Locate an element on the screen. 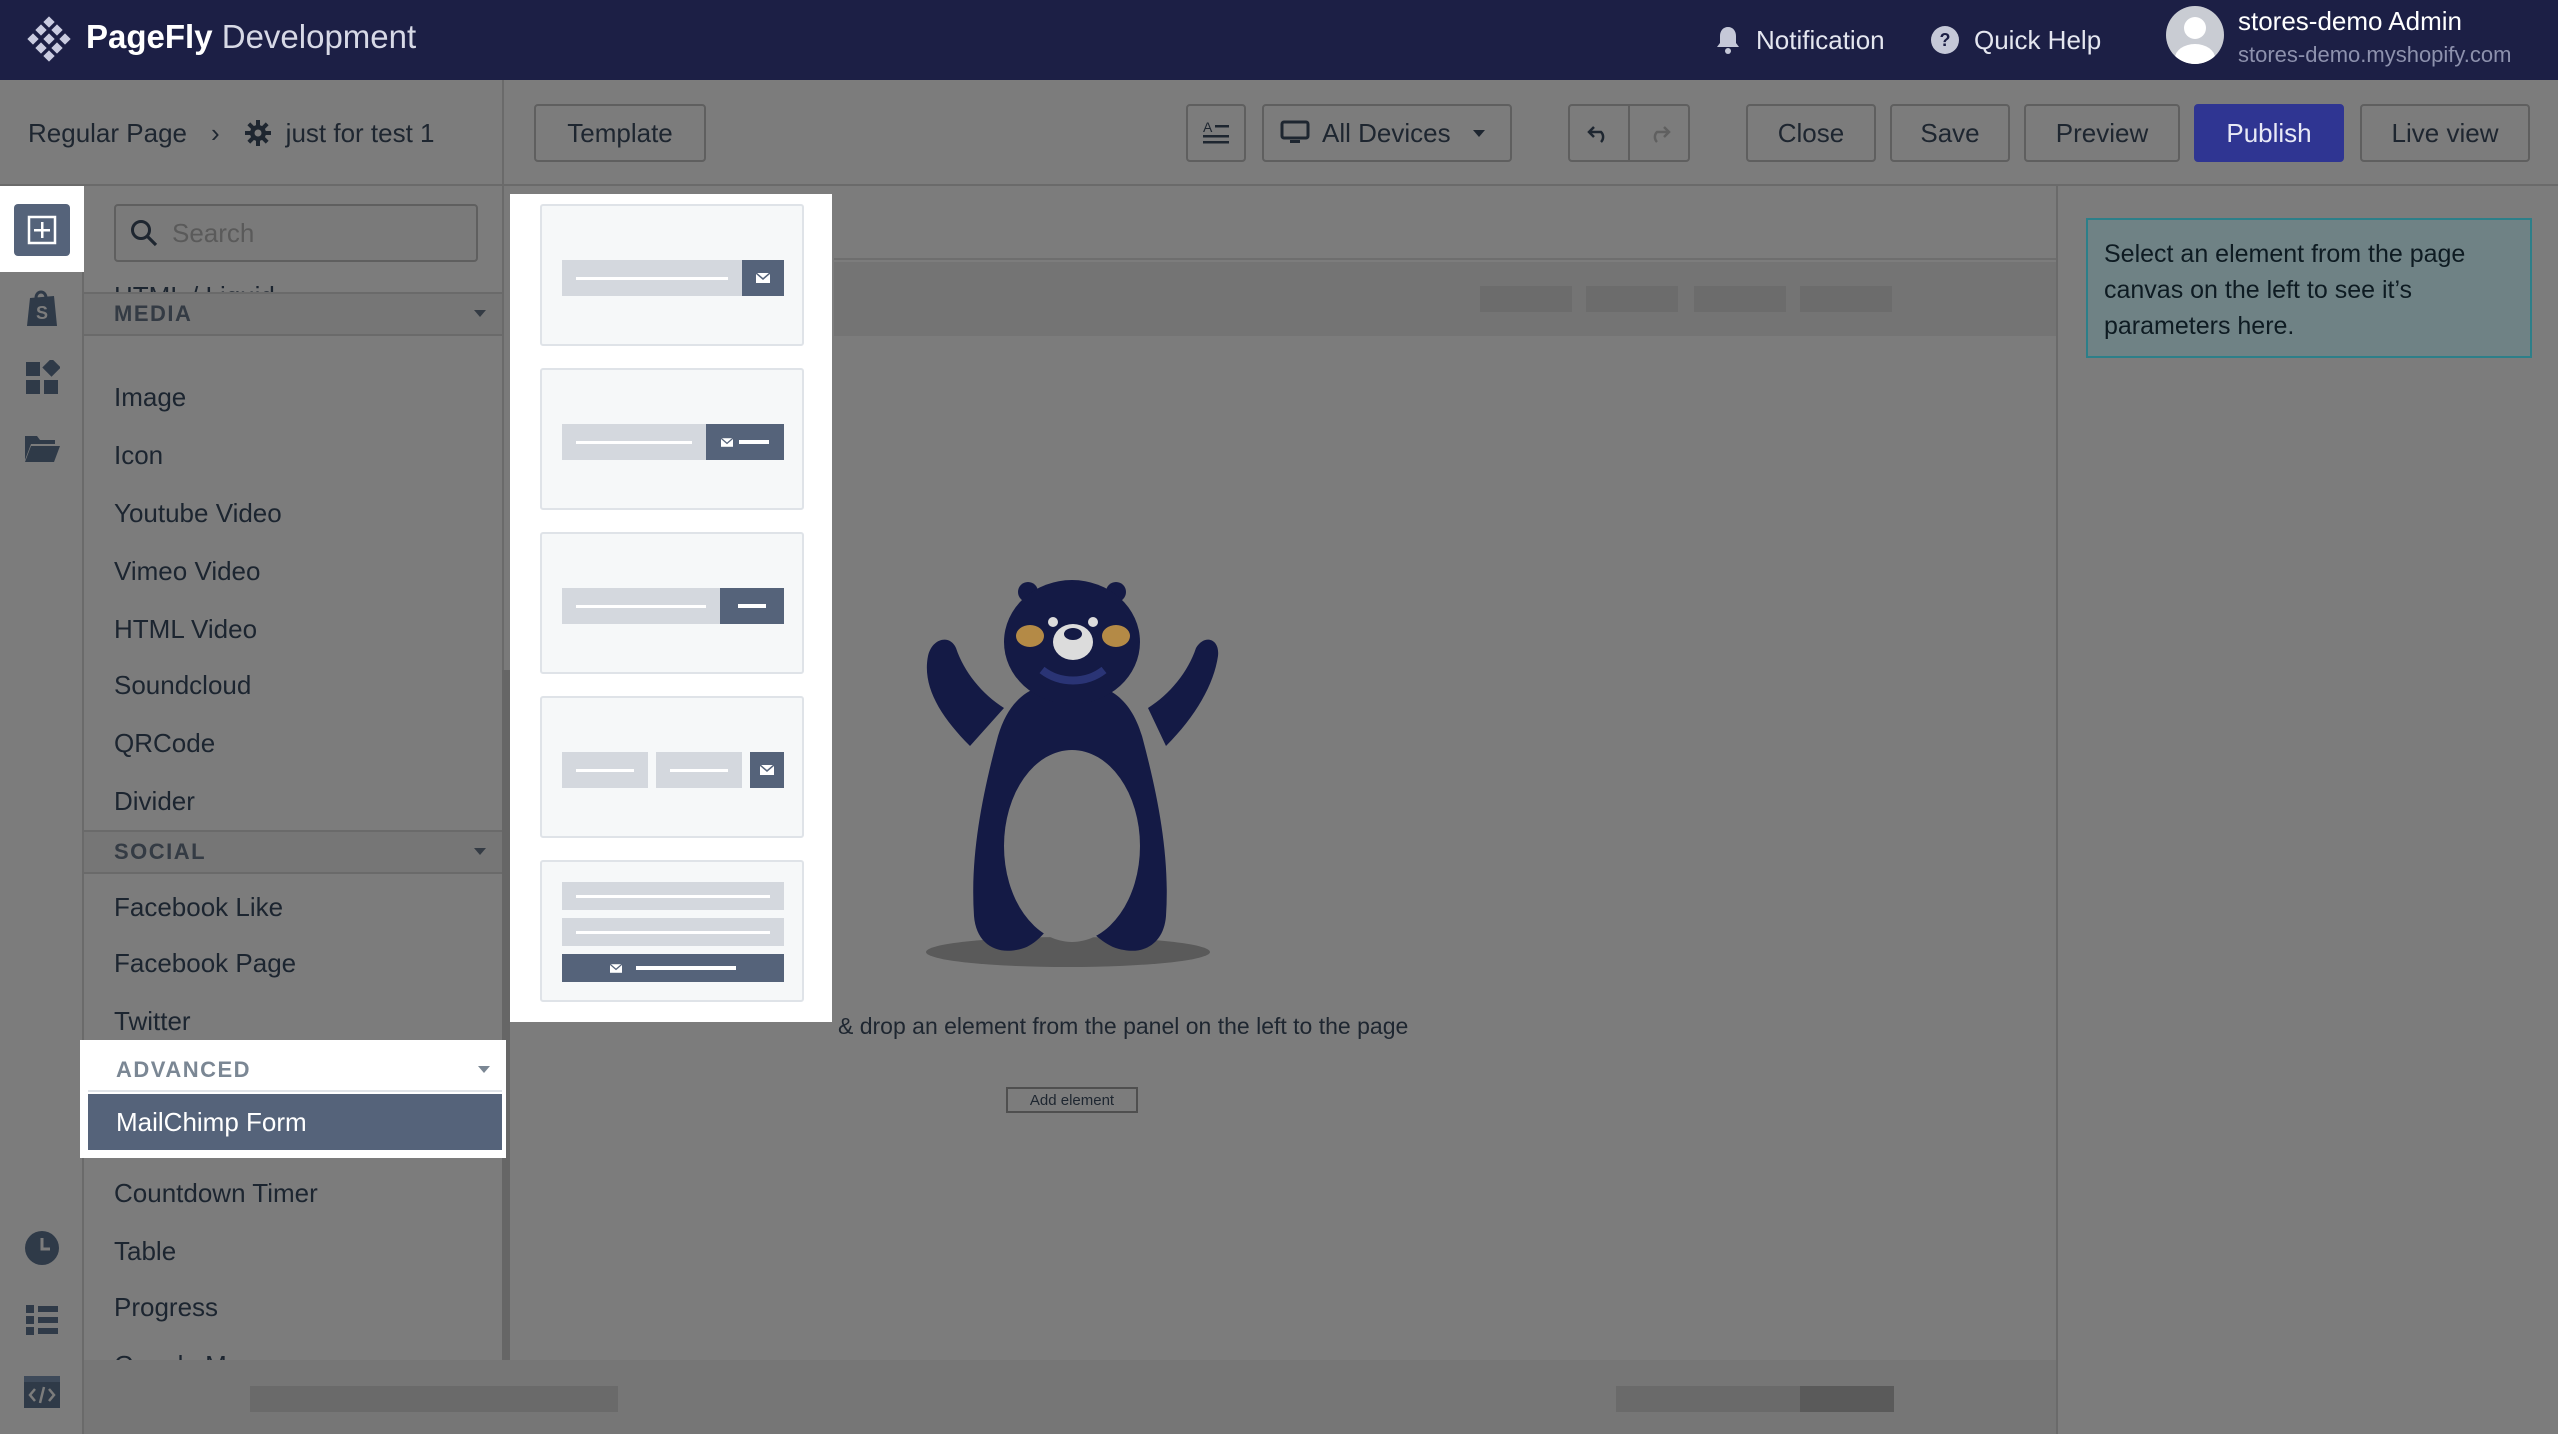 The image size is (2558, 1434). element-item-table: Table is located at coordinates (145, 1251).